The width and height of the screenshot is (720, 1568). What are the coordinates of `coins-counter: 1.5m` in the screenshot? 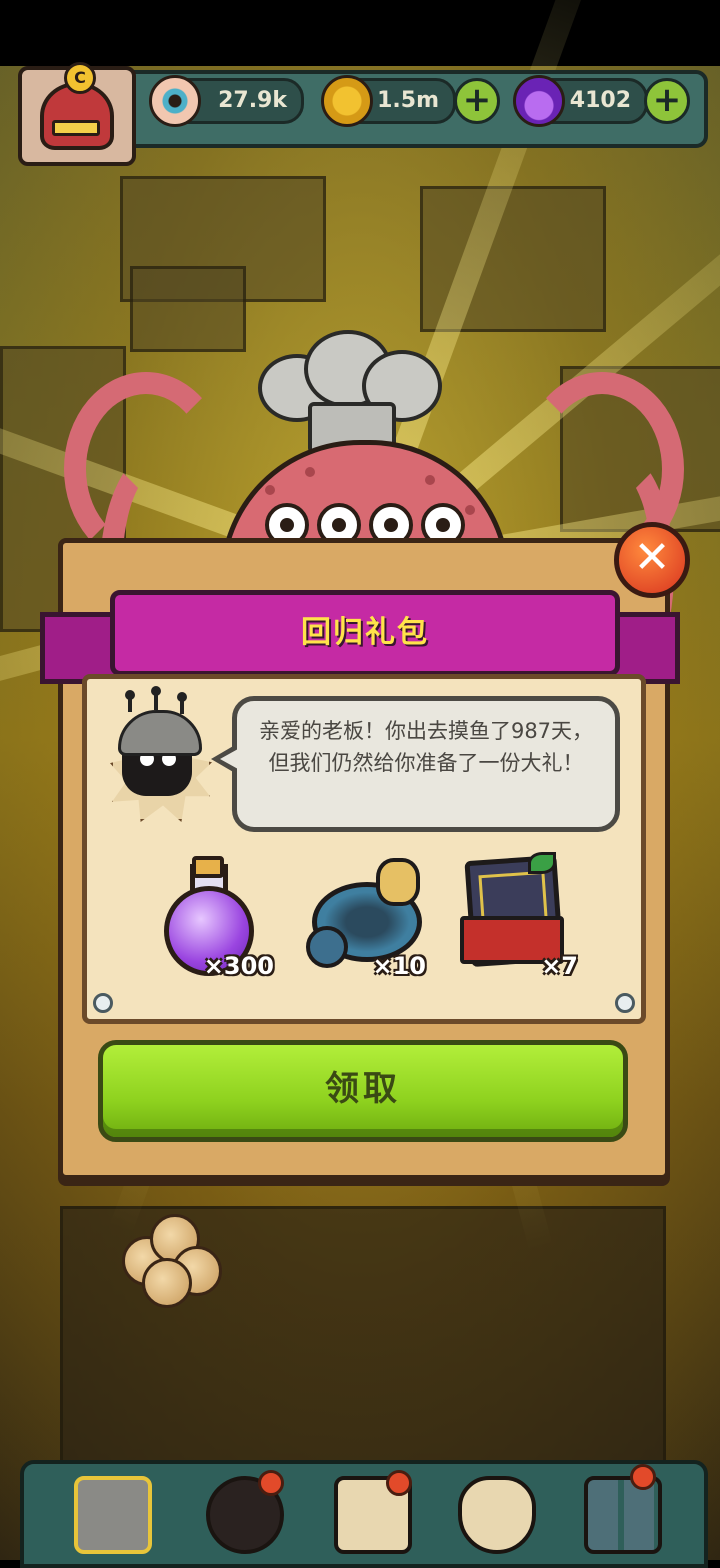 It's located at (388, 101).